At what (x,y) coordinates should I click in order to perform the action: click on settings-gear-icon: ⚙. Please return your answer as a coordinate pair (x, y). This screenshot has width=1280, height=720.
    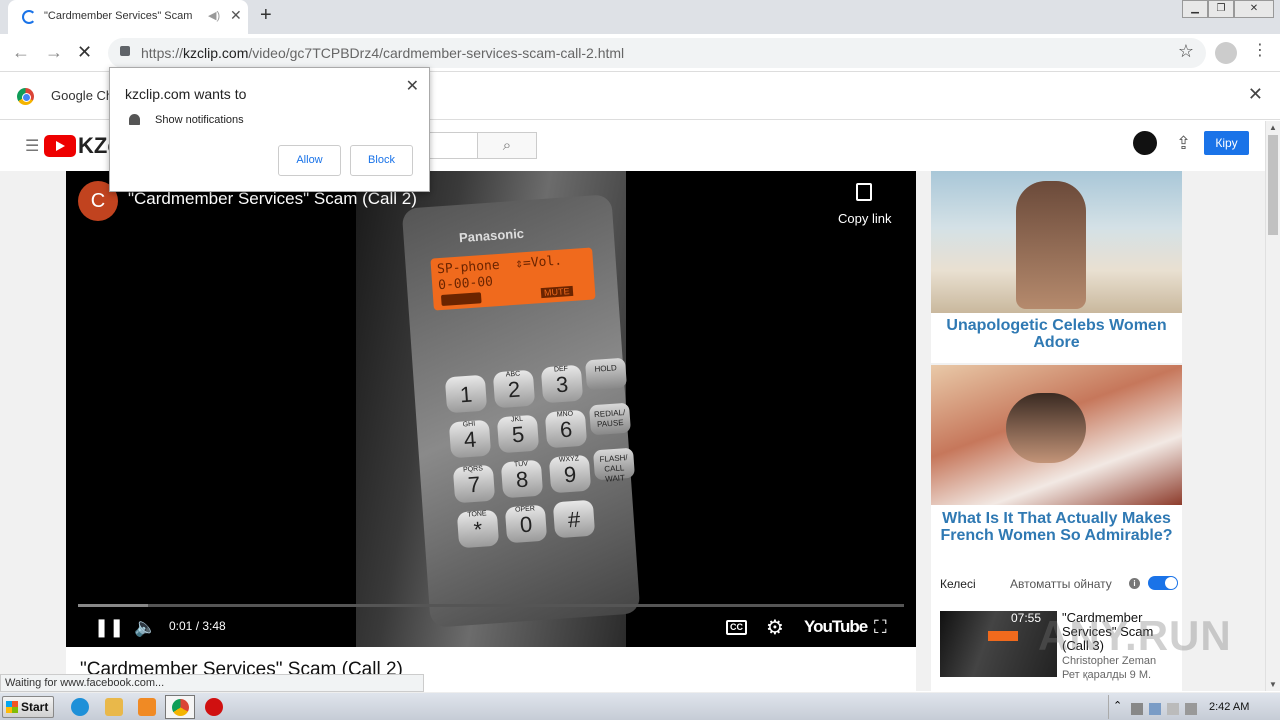
    Looking at the image, I should click on (775, 627).